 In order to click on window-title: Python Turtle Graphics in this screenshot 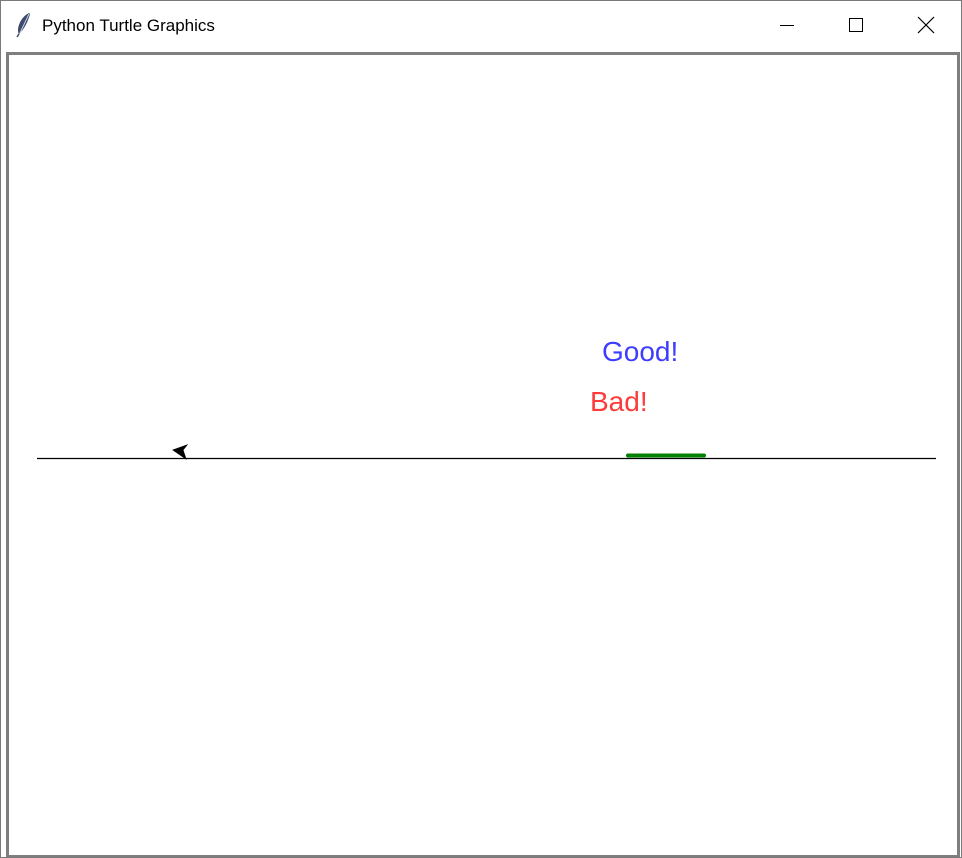, I will do `click(128, 25)`.